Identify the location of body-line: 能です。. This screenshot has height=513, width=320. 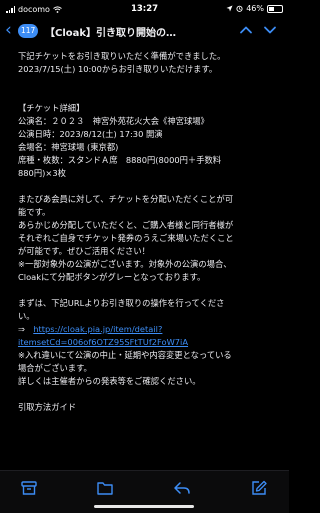
(34, 212).